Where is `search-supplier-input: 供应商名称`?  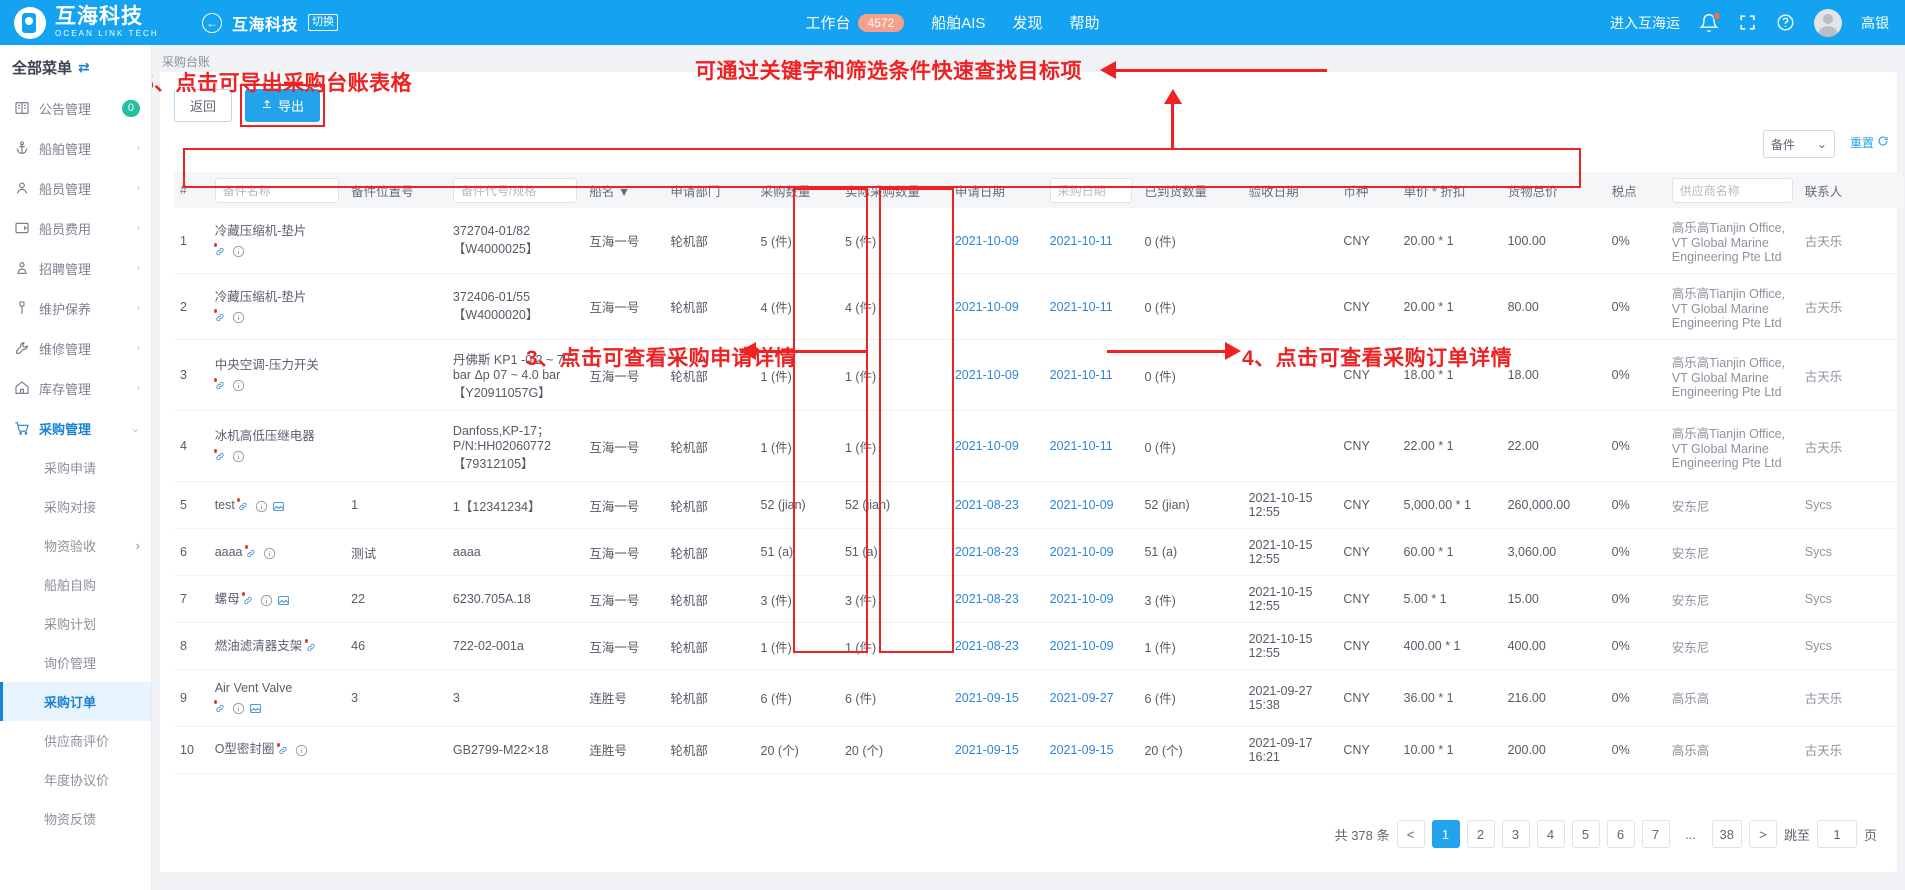
search-supplier-input: 供应商名称 is located at coordinates (1732, 190).